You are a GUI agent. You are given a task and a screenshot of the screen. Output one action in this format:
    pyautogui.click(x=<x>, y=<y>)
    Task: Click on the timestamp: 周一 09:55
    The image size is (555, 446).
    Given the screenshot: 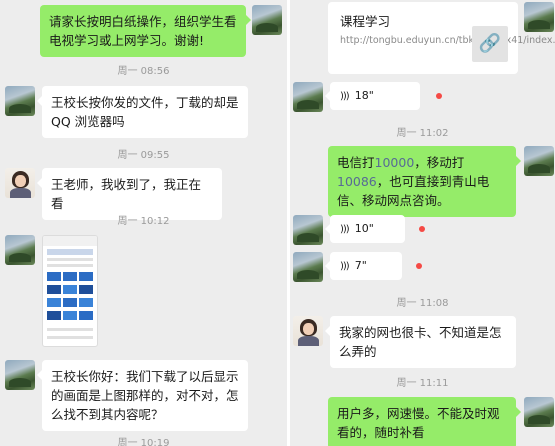 What is the action you would take?
    pyautogui.click(x=143, y=155)
    